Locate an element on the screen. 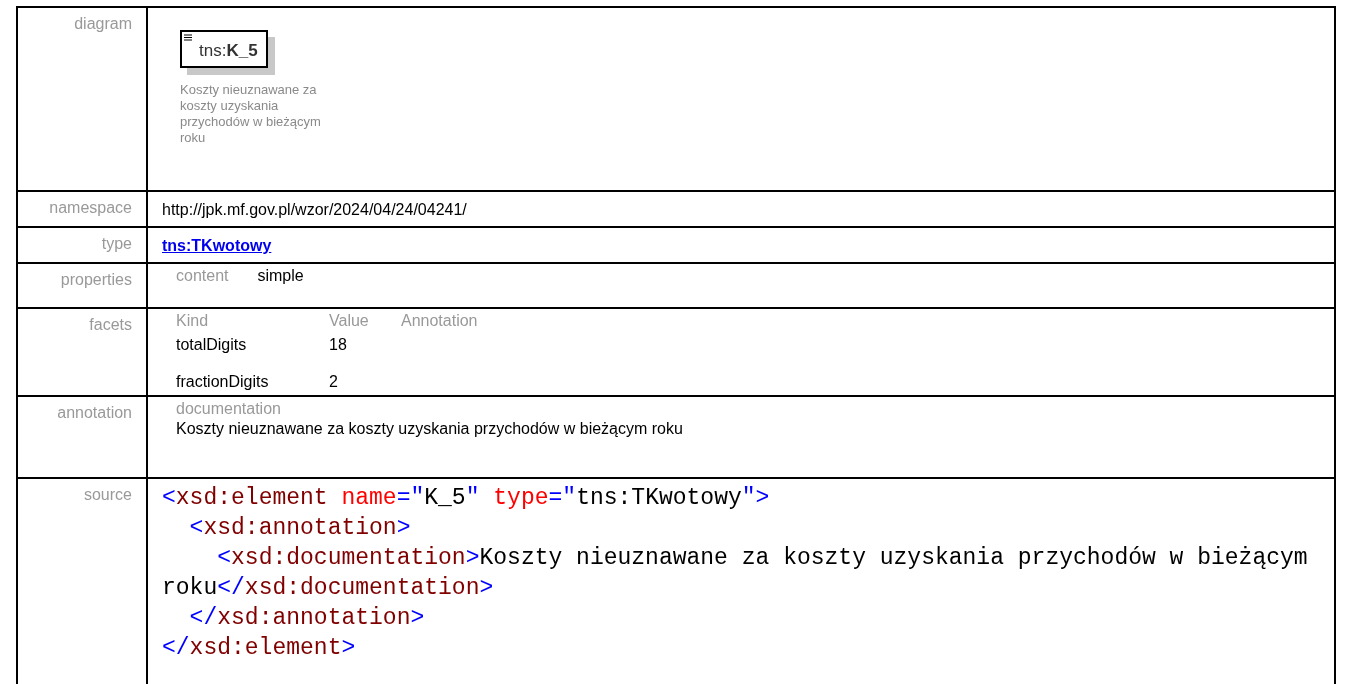 The height and width of the screenshot is (684, 1348). property-name: content is located at coordinates (202, 276).